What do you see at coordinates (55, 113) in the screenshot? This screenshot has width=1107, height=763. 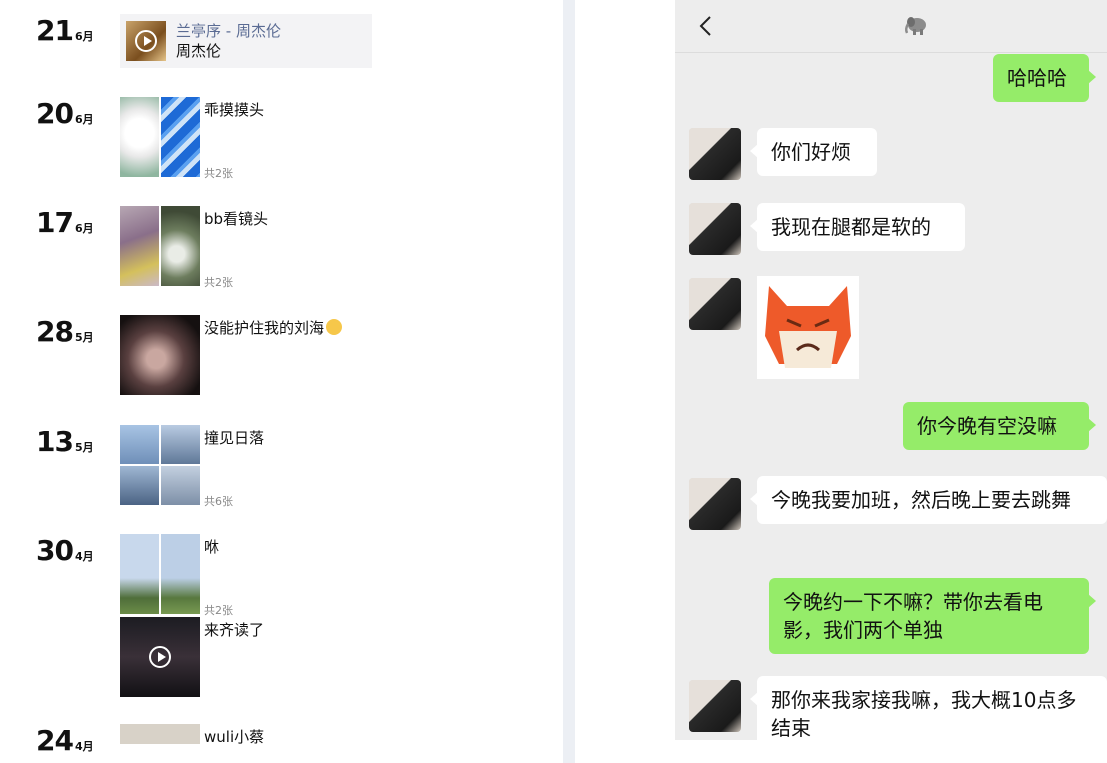 I see `date-day: 20` at bounding box center [55, 113].